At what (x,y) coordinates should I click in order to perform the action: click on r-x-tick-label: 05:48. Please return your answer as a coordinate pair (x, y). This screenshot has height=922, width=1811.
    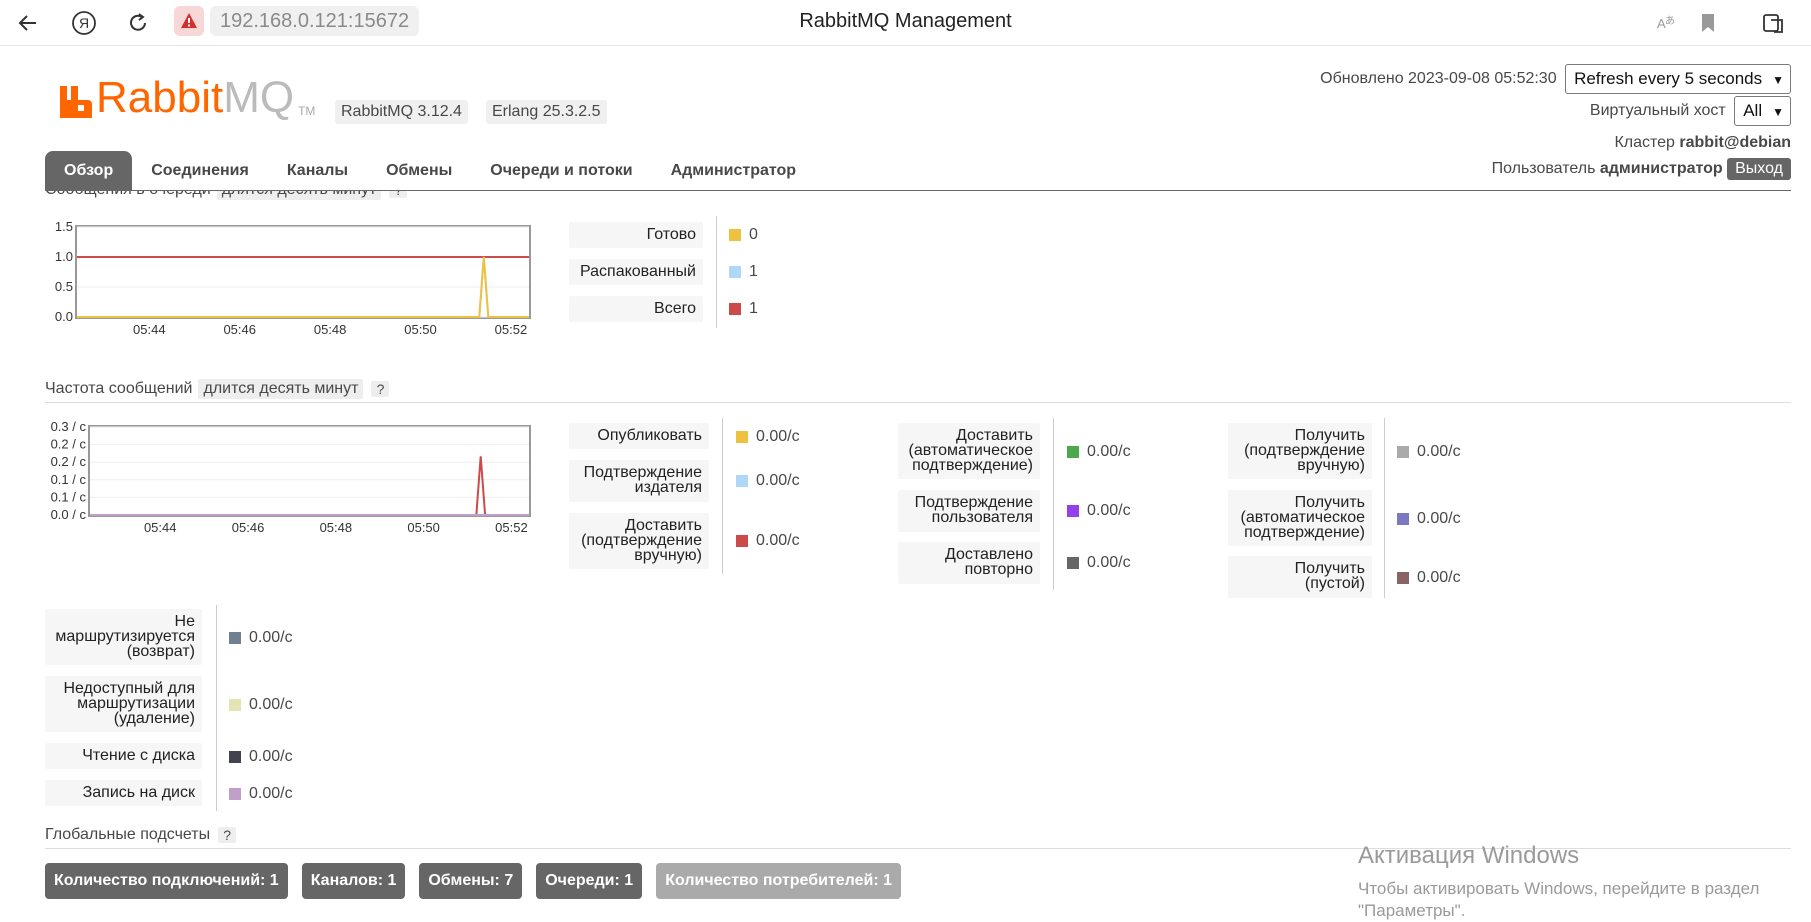
    Looking at the image, I should click on (336, 527).